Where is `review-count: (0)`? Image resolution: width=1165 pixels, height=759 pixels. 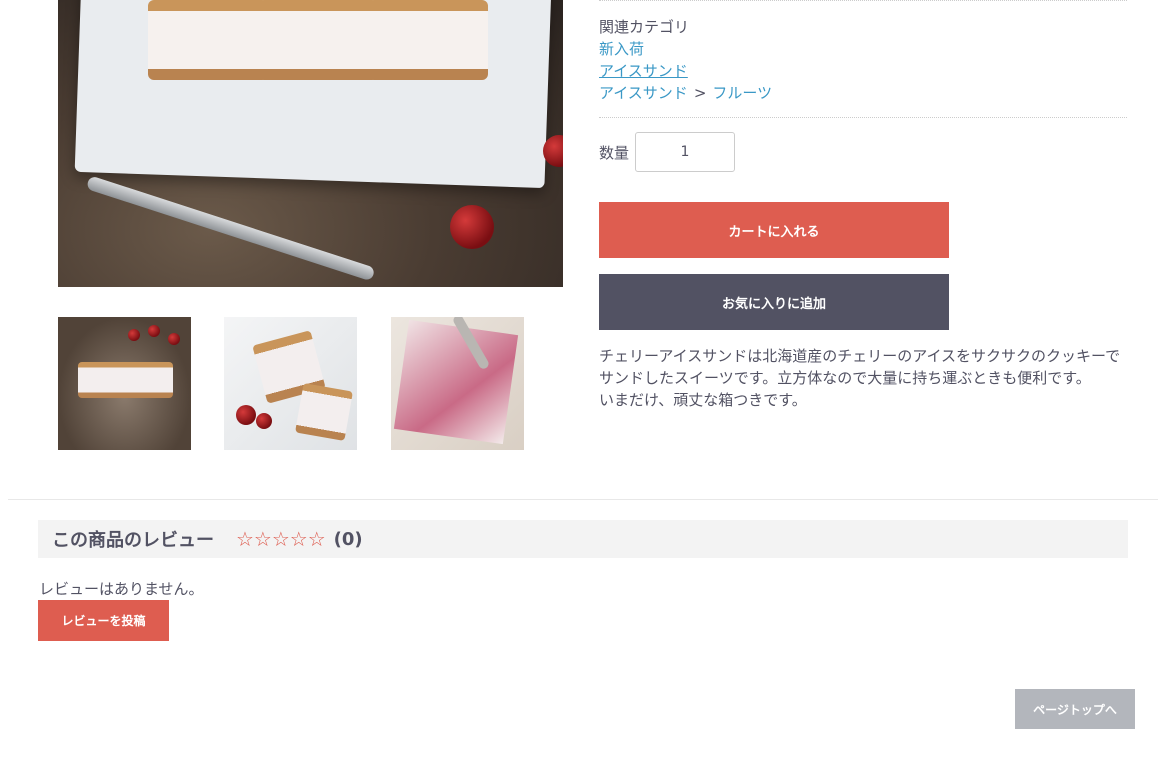
review-count: (0) is located at coordinates (348, 539).